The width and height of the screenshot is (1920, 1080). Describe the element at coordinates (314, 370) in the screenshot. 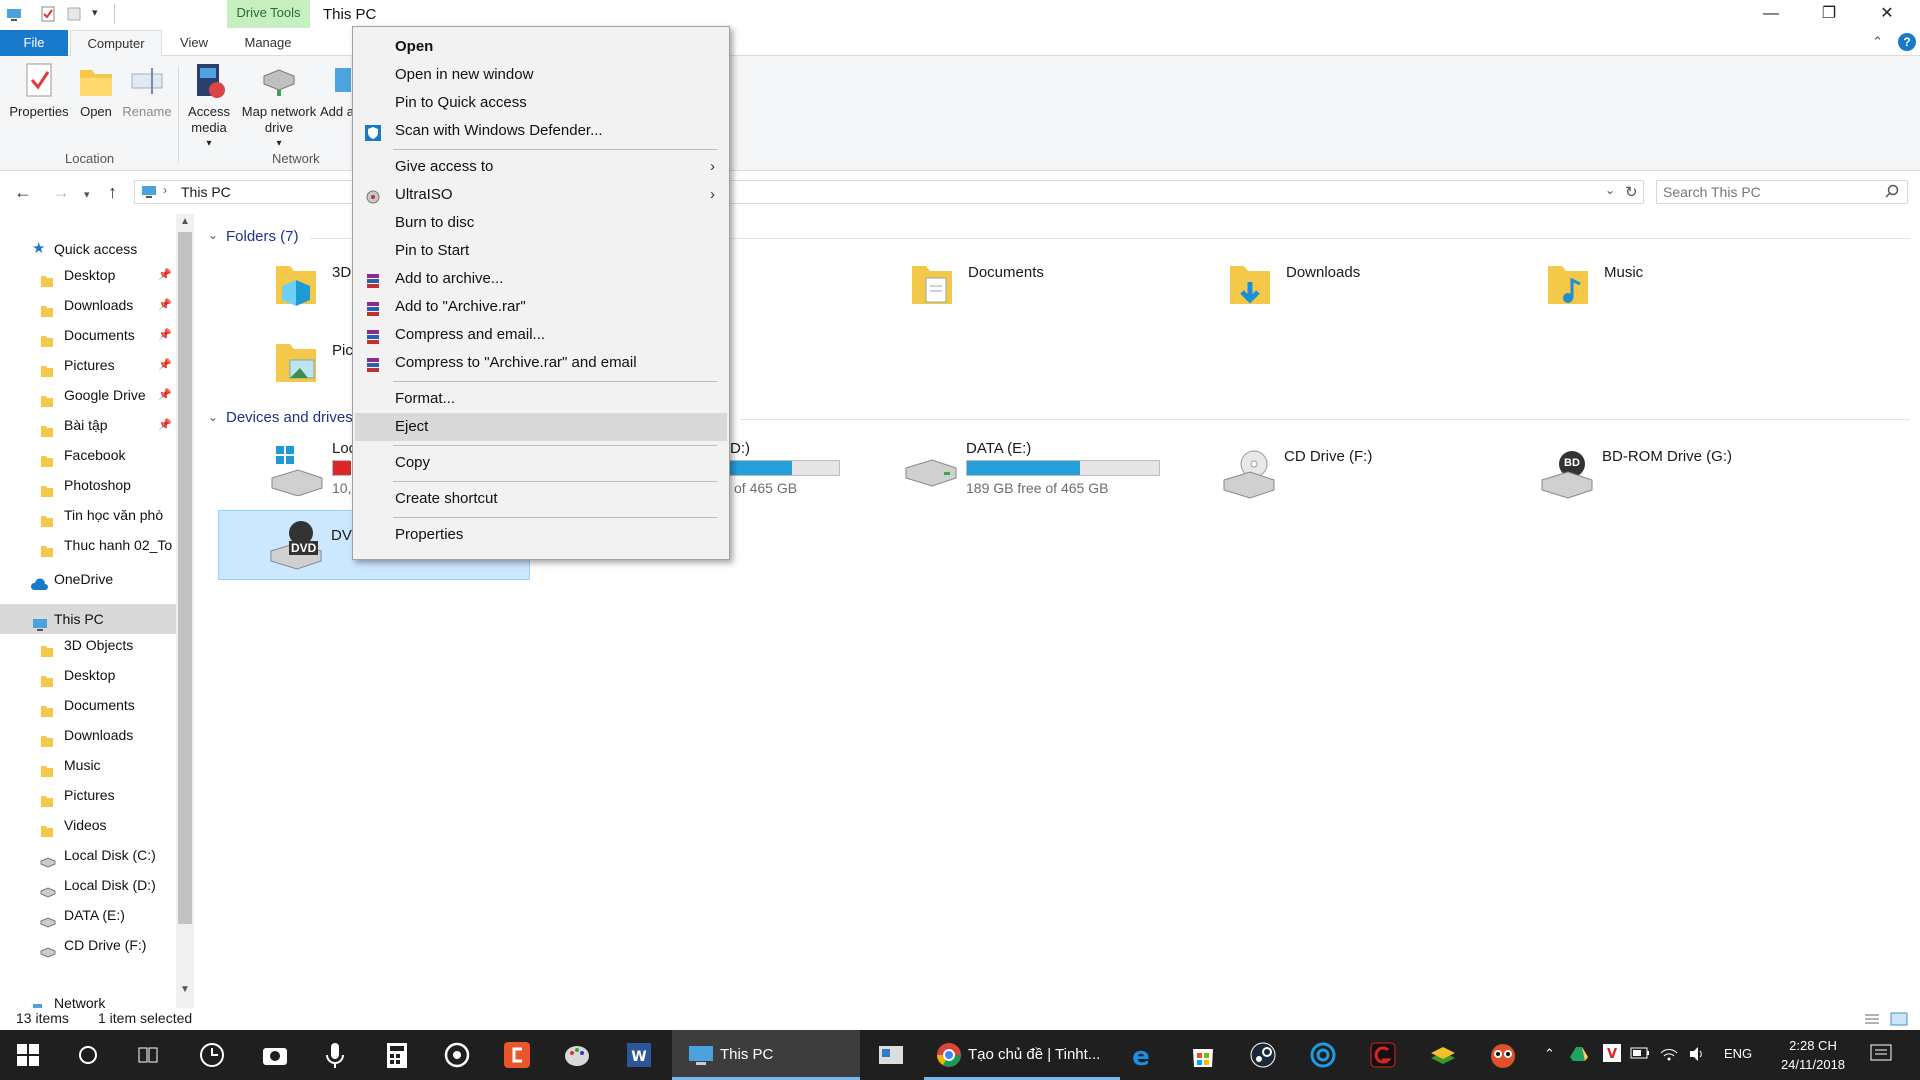

I see `folder-tile-pictures: Pic` at that location.